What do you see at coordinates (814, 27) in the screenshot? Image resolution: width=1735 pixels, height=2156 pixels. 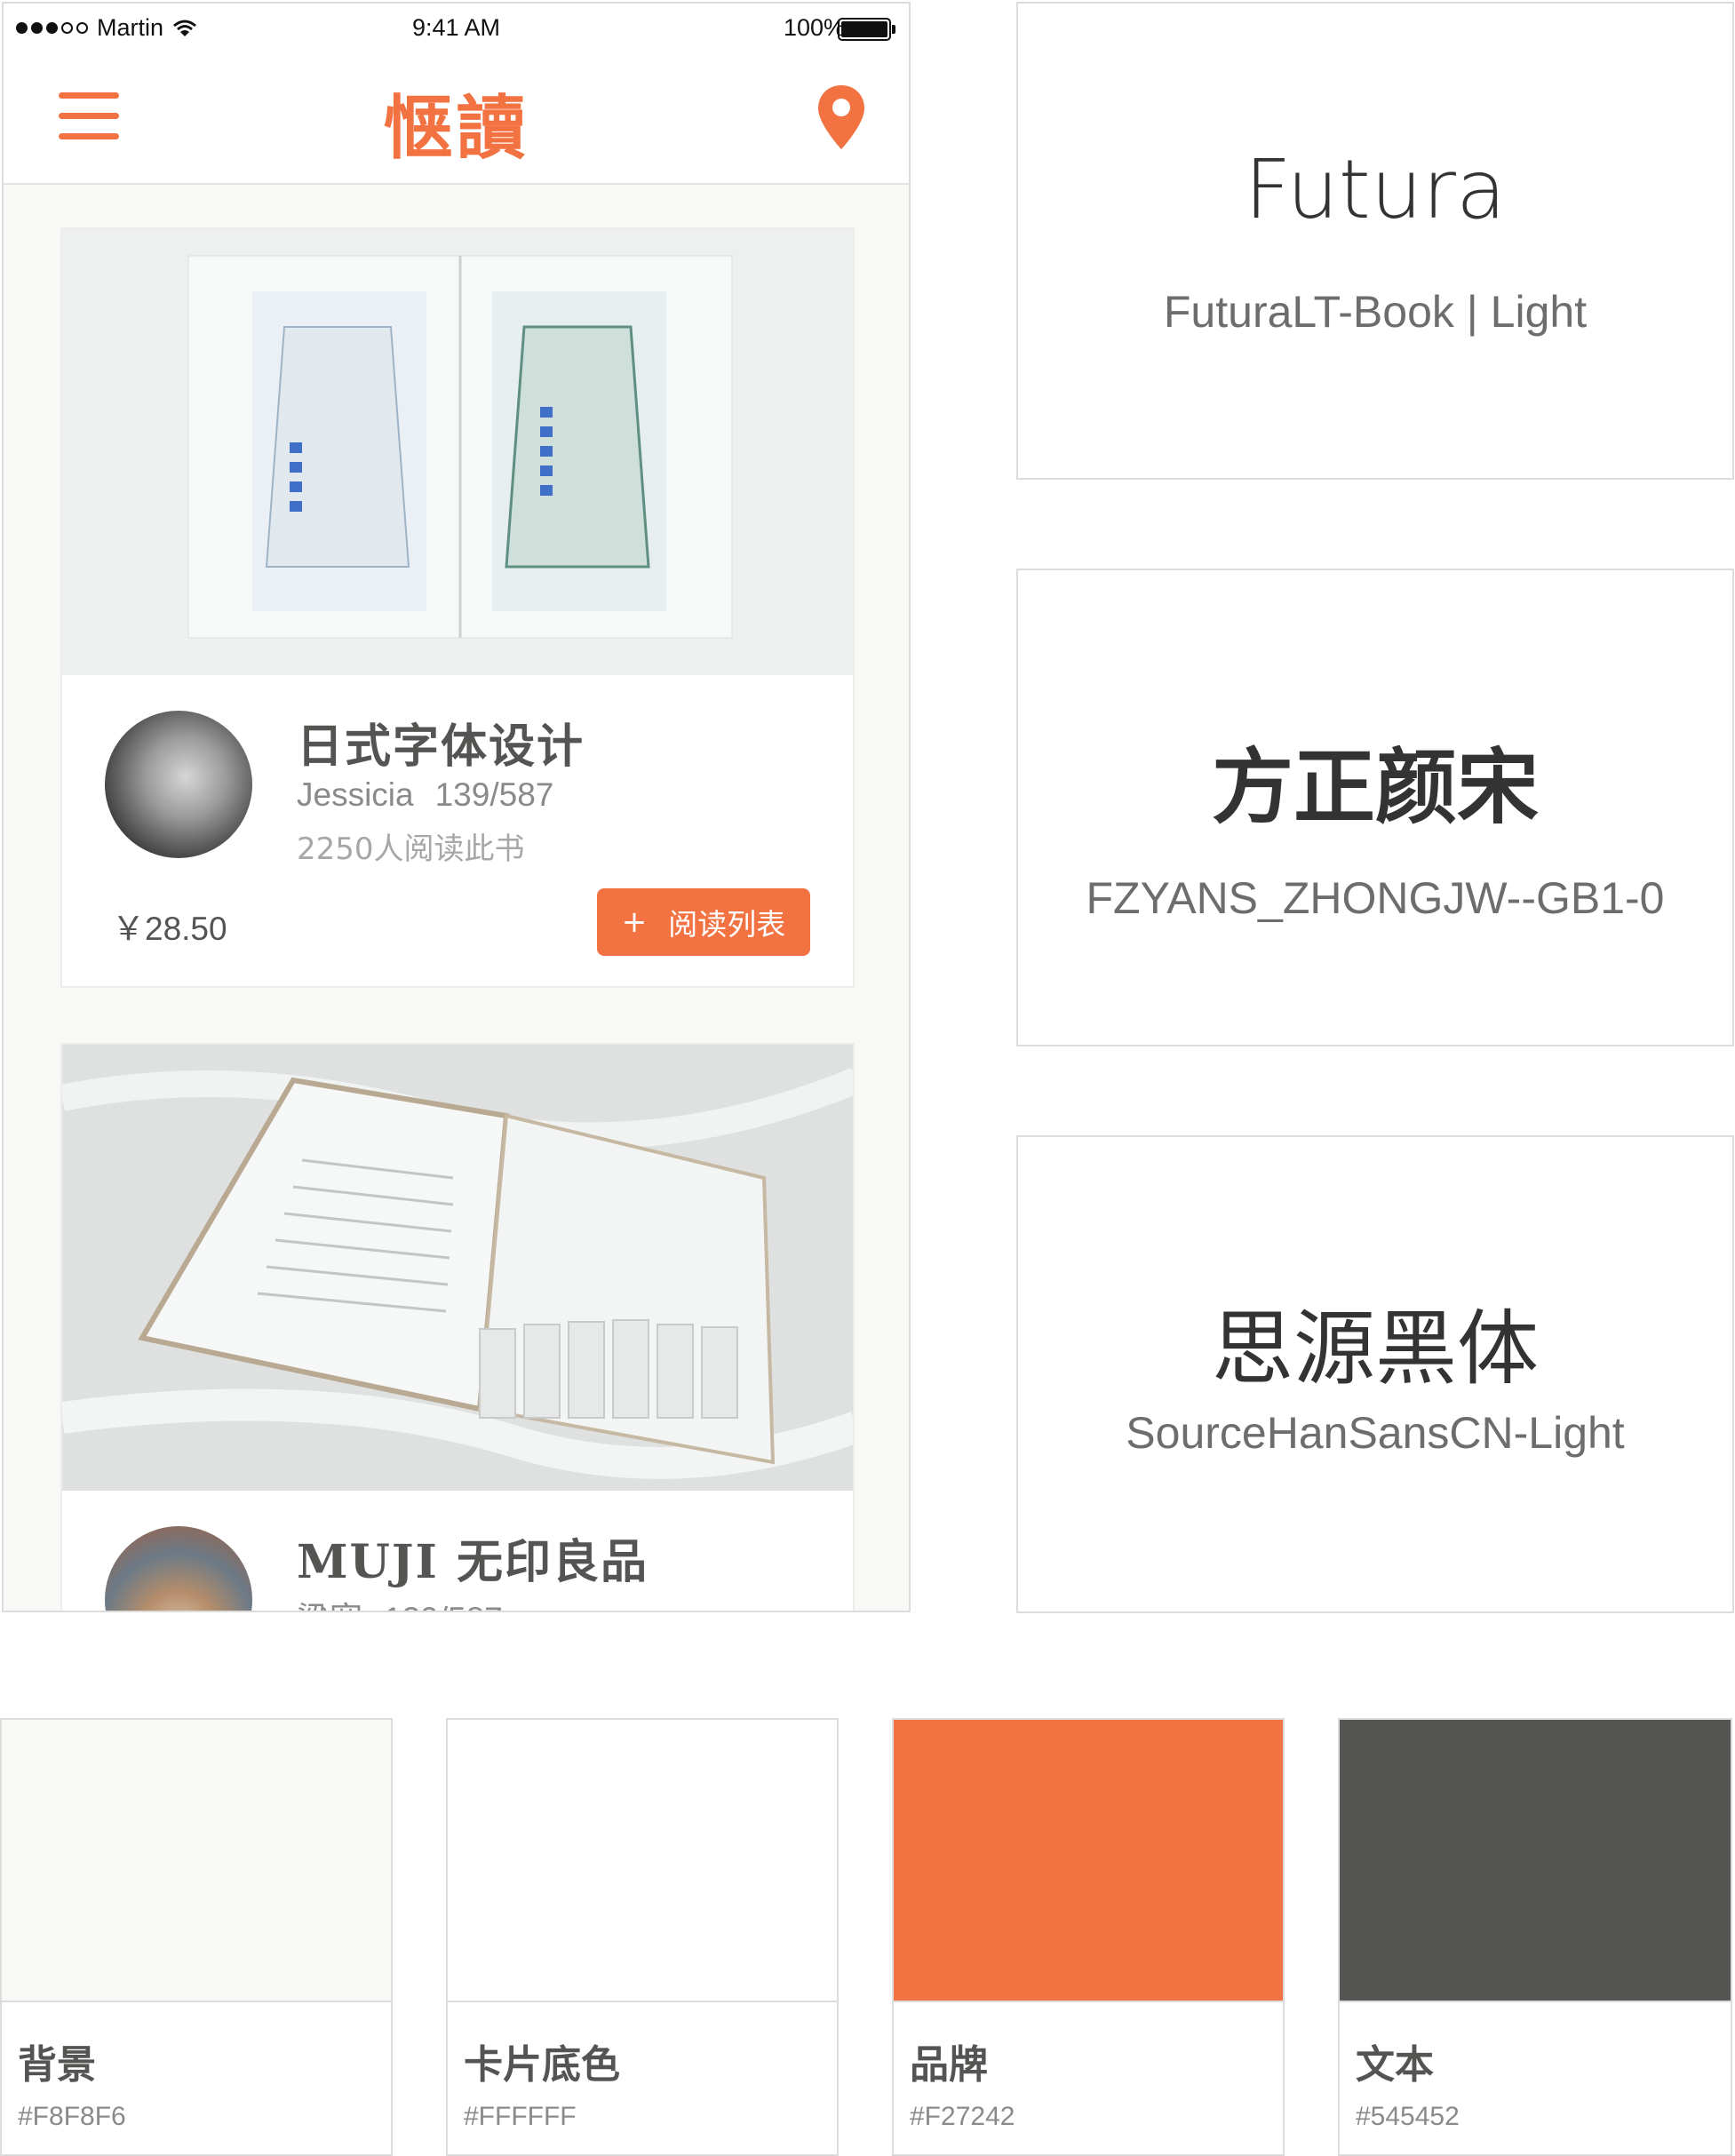 I see `battery-percent: 100%` at bounding box center [814, 27].